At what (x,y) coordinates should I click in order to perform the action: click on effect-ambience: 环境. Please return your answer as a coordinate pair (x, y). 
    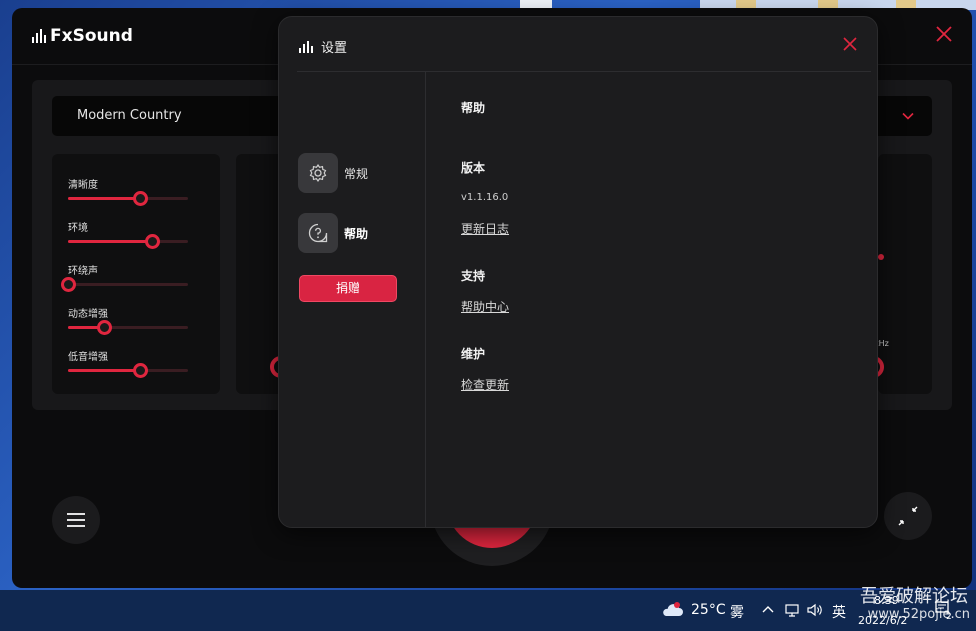
    Looking at the image, I should click on (128, 234).